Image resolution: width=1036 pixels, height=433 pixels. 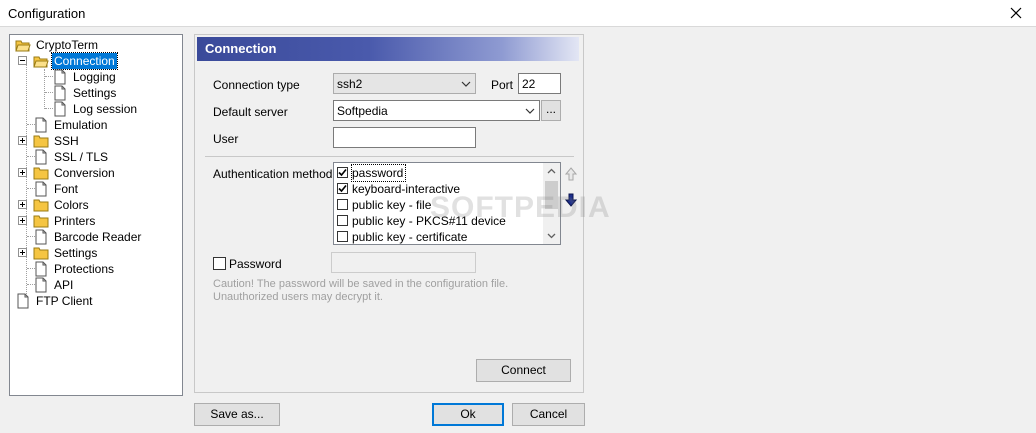 I want to click on default-server-value: Softpedia, so click(x=362, y=111).